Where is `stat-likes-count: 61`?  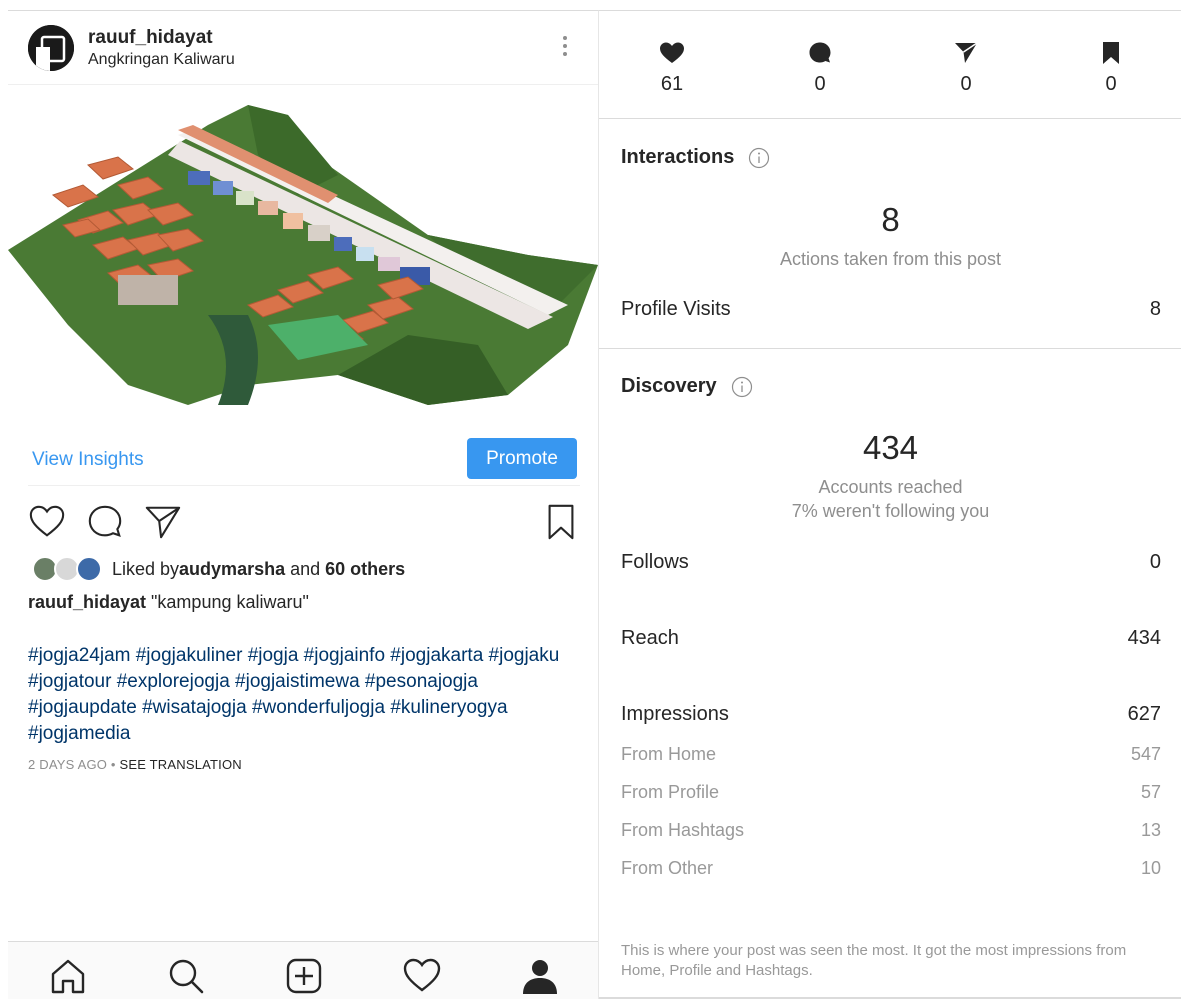 stat-likes-count: 61 is located at coordinates (672, 84).